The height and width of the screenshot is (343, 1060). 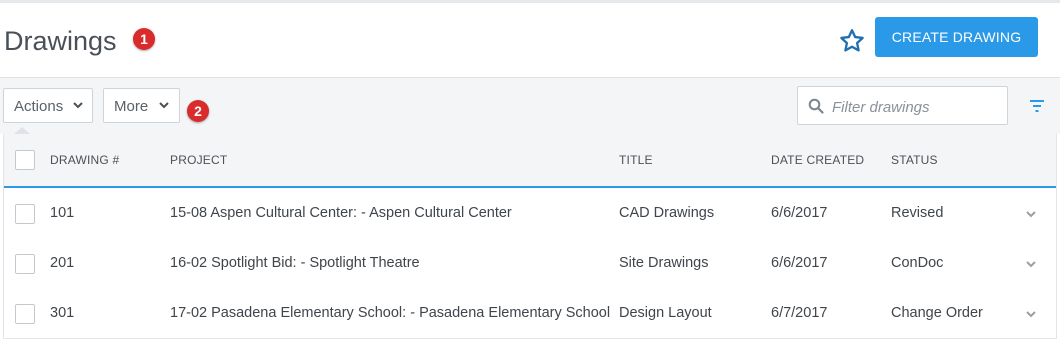 What do you see at coordinates (667, 213) in the screenshot?
I see `drawing-title: CAD Drawings` at bounding box center [667, 213].